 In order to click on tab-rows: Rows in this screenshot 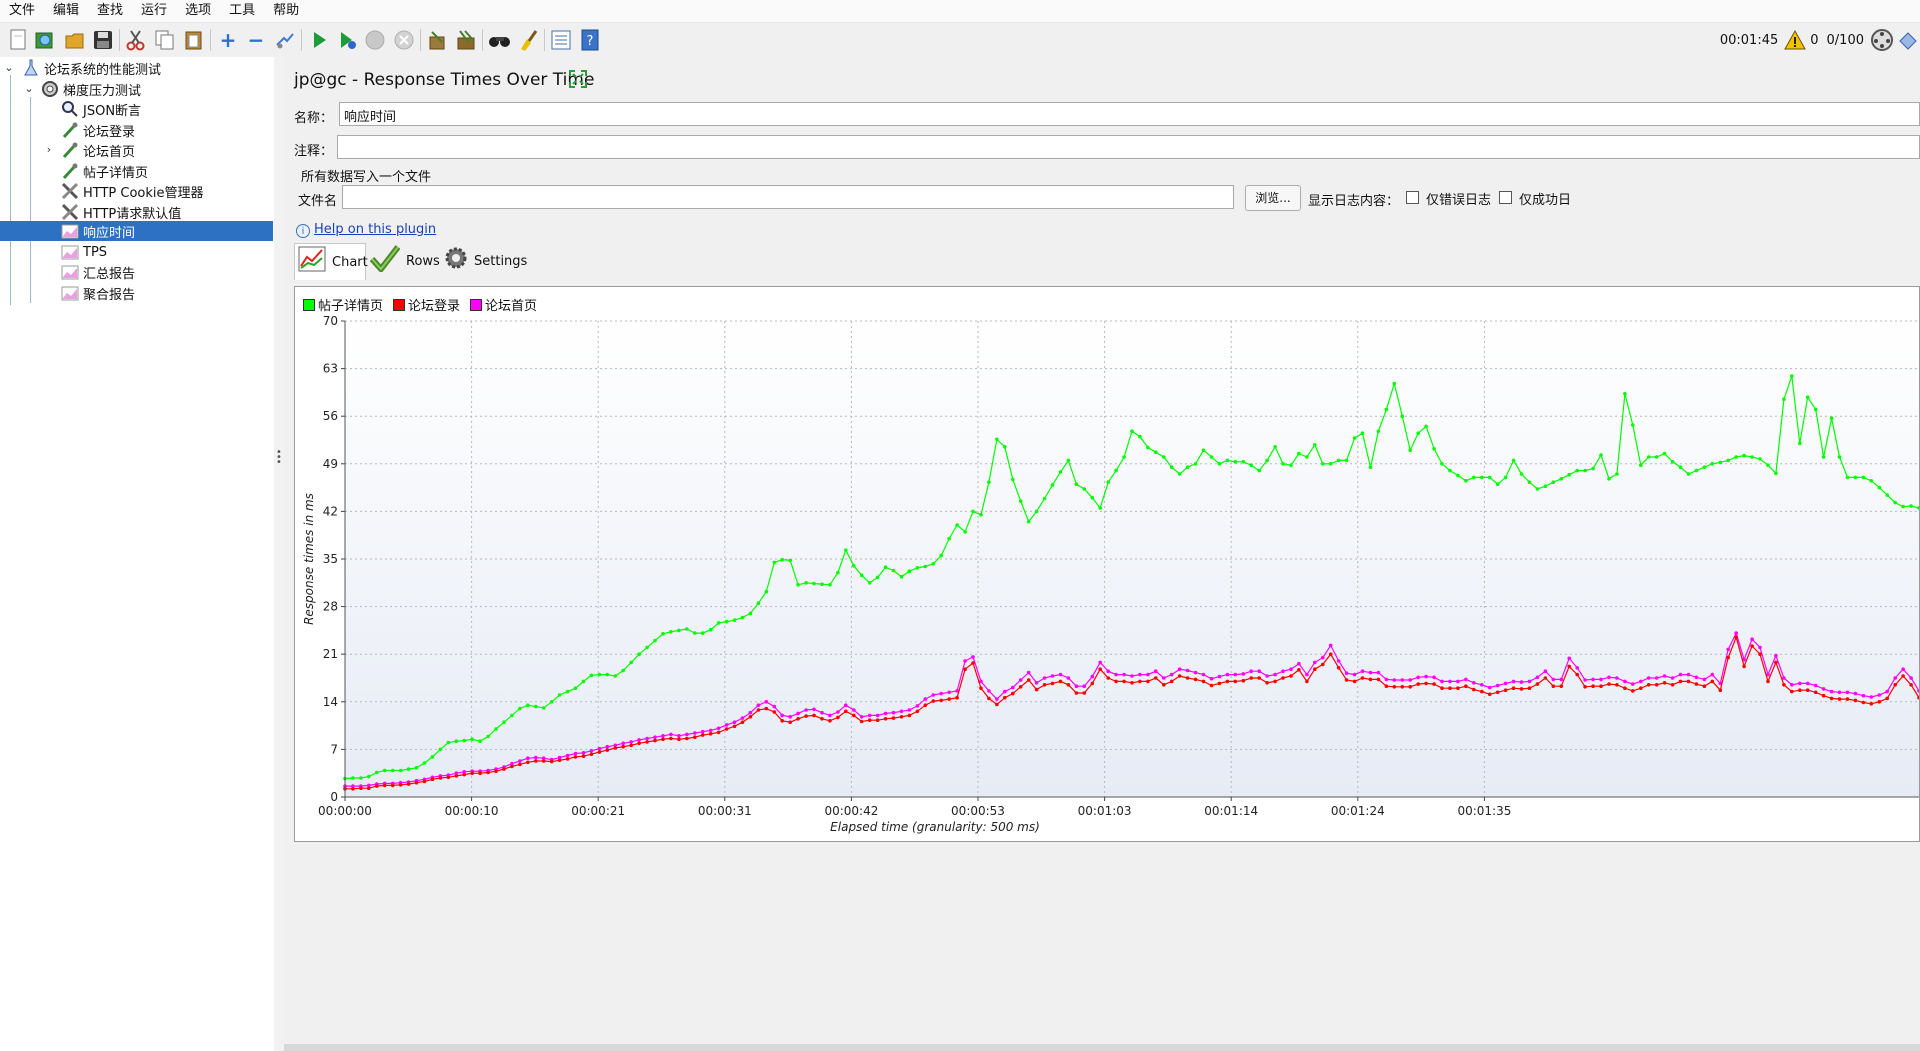, I will do `click(404, 261)`.